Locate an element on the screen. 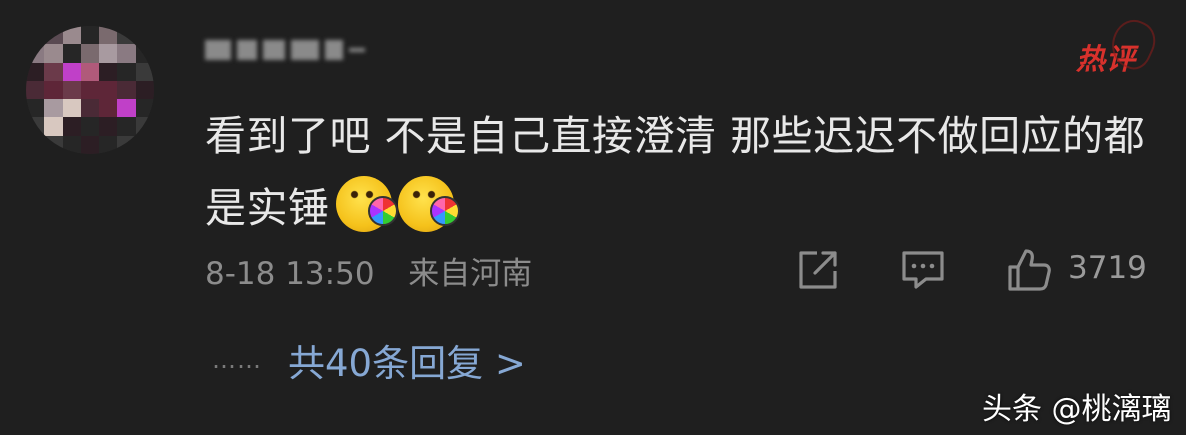 The image size is (1186, 435). avatar is located at coordinates (90, 90).